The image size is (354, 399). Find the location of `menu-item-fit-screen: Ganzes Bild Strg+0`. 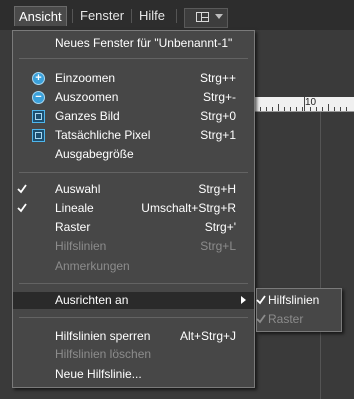

menu-item-fit-screen: Ganzes Bild Strg+0 is located at coordinates (133, 116).